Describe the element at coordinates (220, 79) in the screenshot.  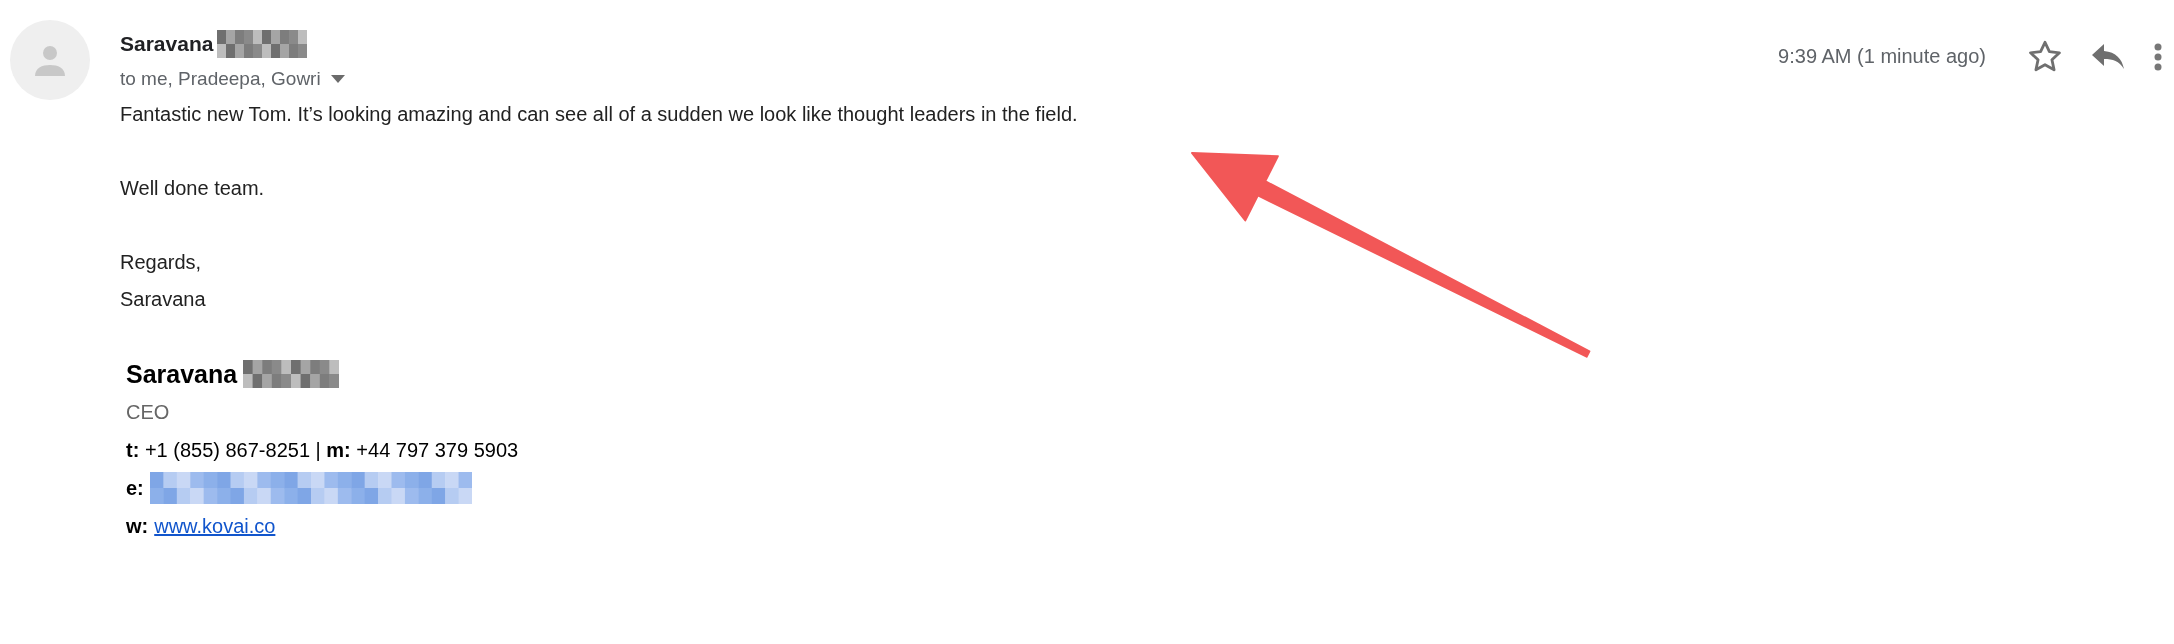
I see `recipients: to me, Pradeepa, Gowri` at that location.